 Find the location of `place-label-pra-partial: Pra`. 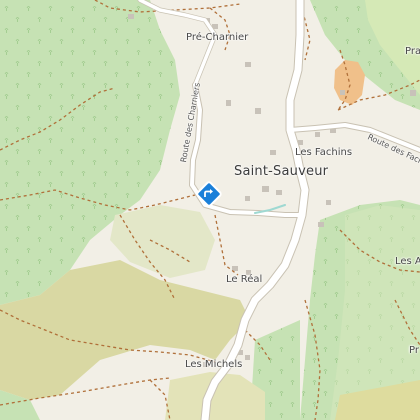

place-label-pra-partial: Pra is located at coordinates (412, 51).